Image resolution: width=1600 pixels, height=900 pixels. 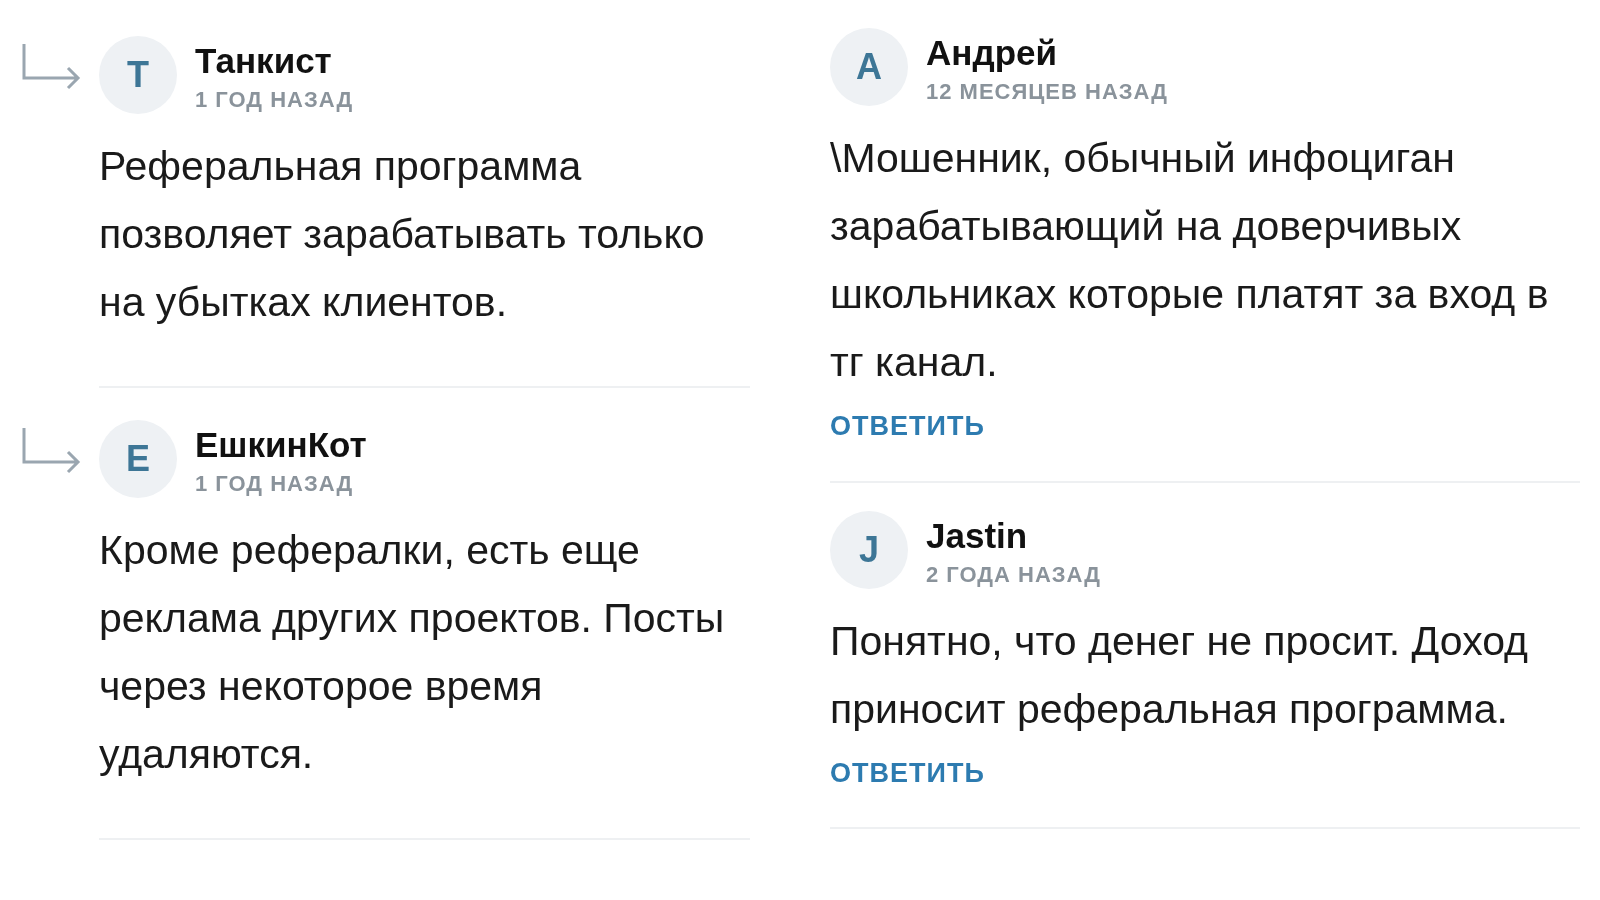 I want to click on avatar: Е, so click(x=138, y=459).